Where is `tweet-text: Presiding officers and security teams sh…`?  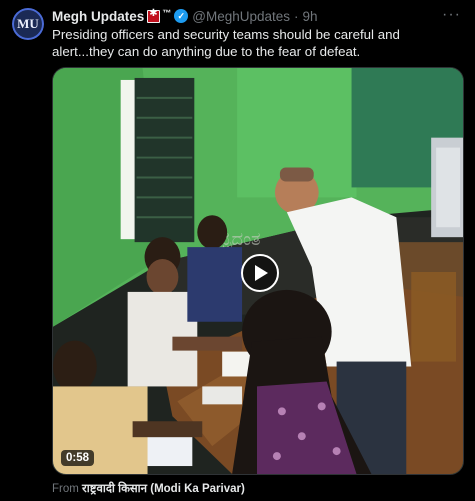 tweet-text: Presiding officers and security teams sh… is located at coordinates (226, 43).